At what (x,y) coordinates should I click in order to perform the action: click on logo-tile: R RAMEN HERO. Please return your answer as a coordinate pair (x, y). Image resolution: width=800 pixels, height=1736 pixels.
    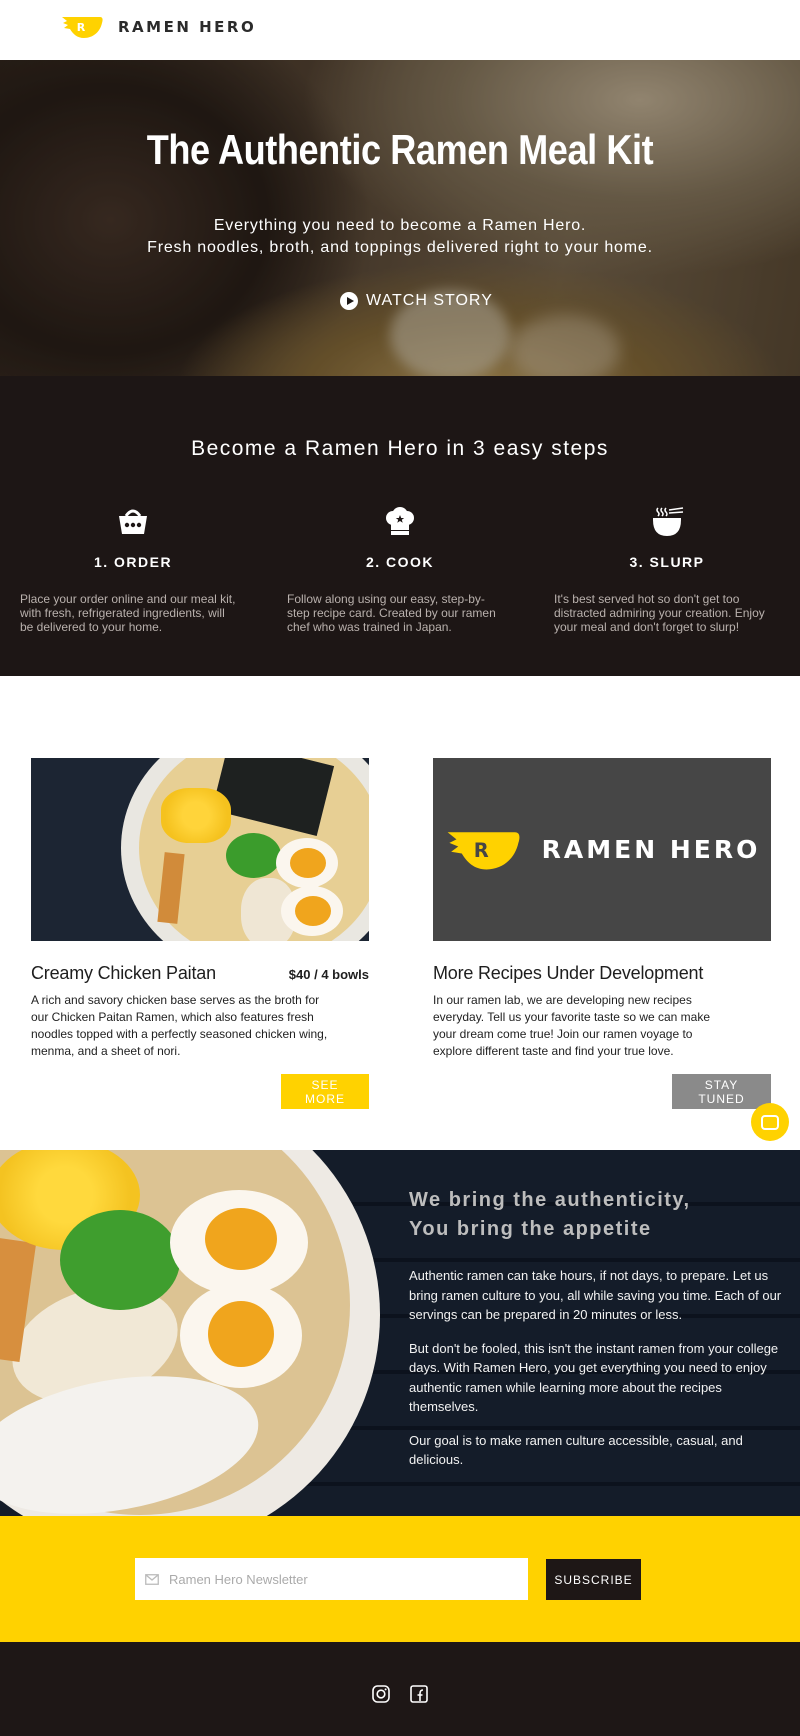
    Looking at the image, I should click on (602, 849).